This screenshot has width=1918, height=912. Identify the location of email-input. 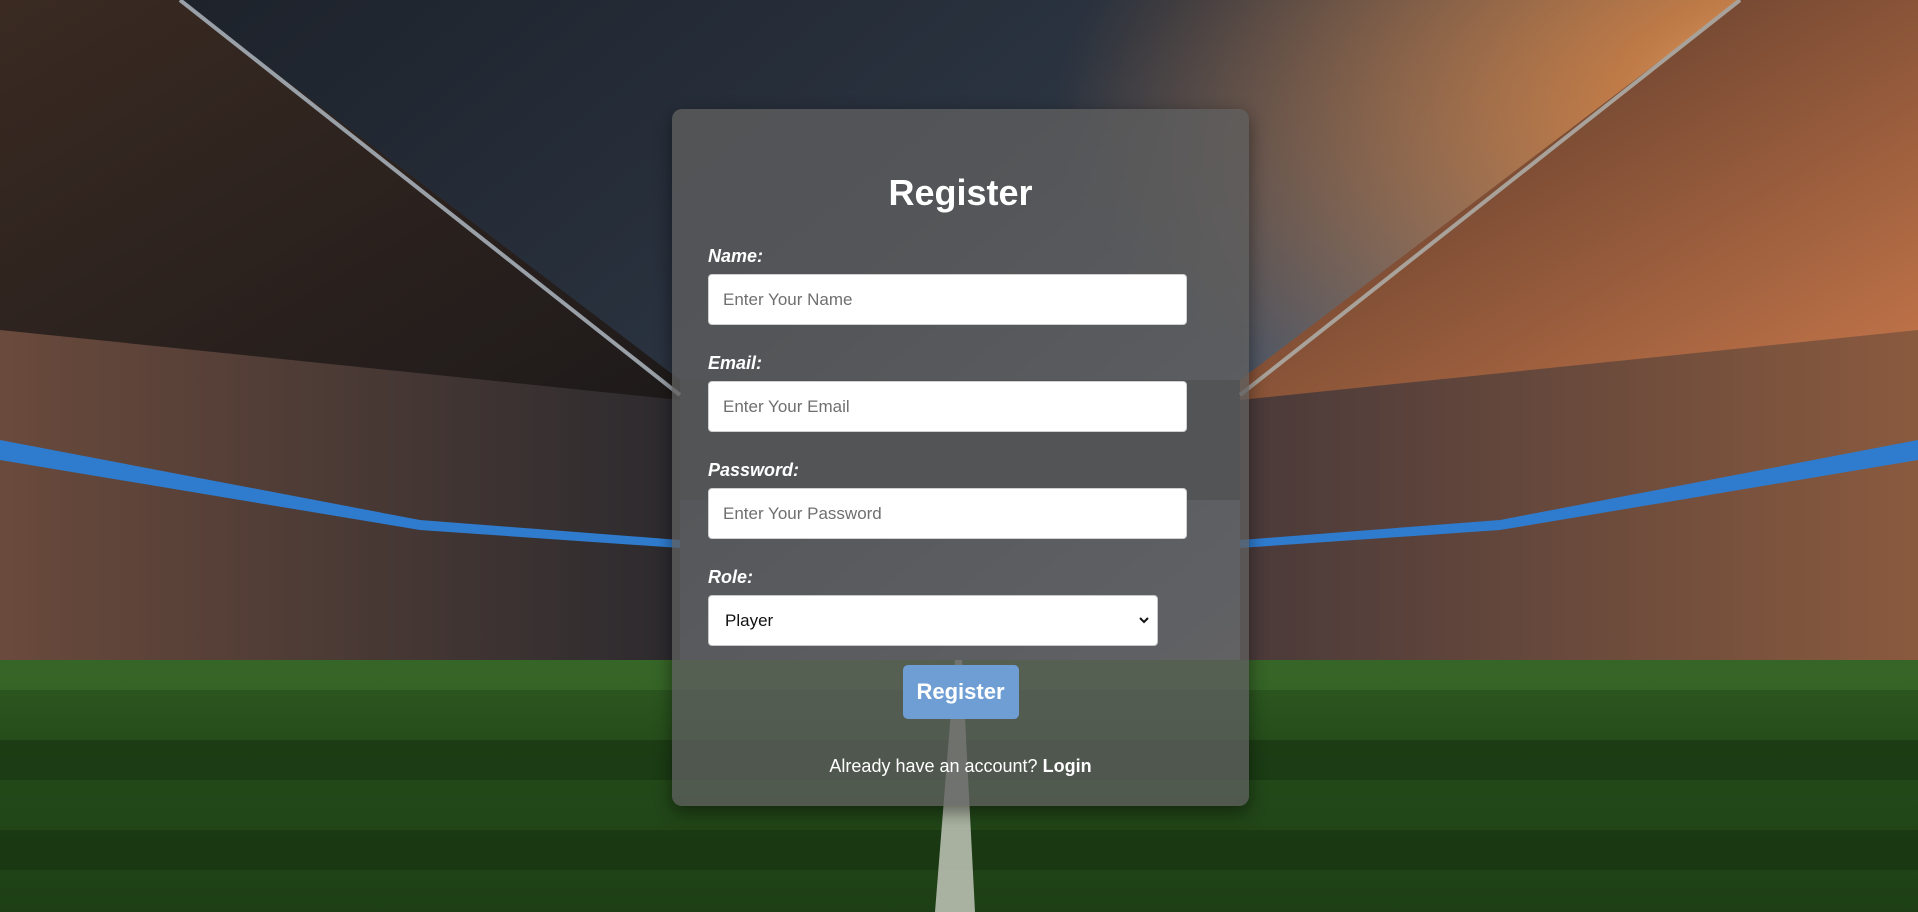
(947, 406).